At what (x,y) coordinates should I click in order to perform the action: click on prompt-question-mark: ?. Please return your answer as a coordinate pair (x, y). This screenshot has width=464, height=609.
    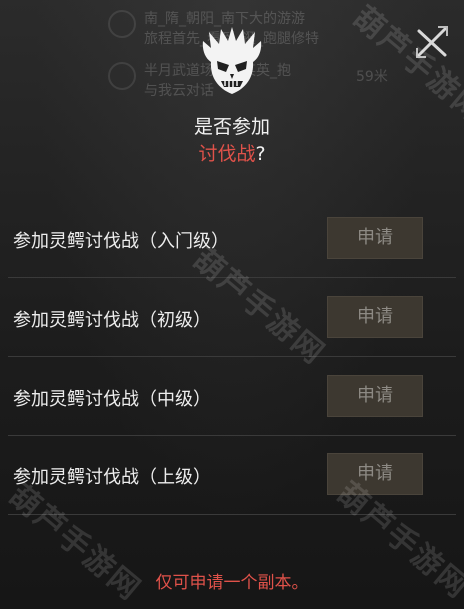
    Looking at the image, I should click on (260, 154).